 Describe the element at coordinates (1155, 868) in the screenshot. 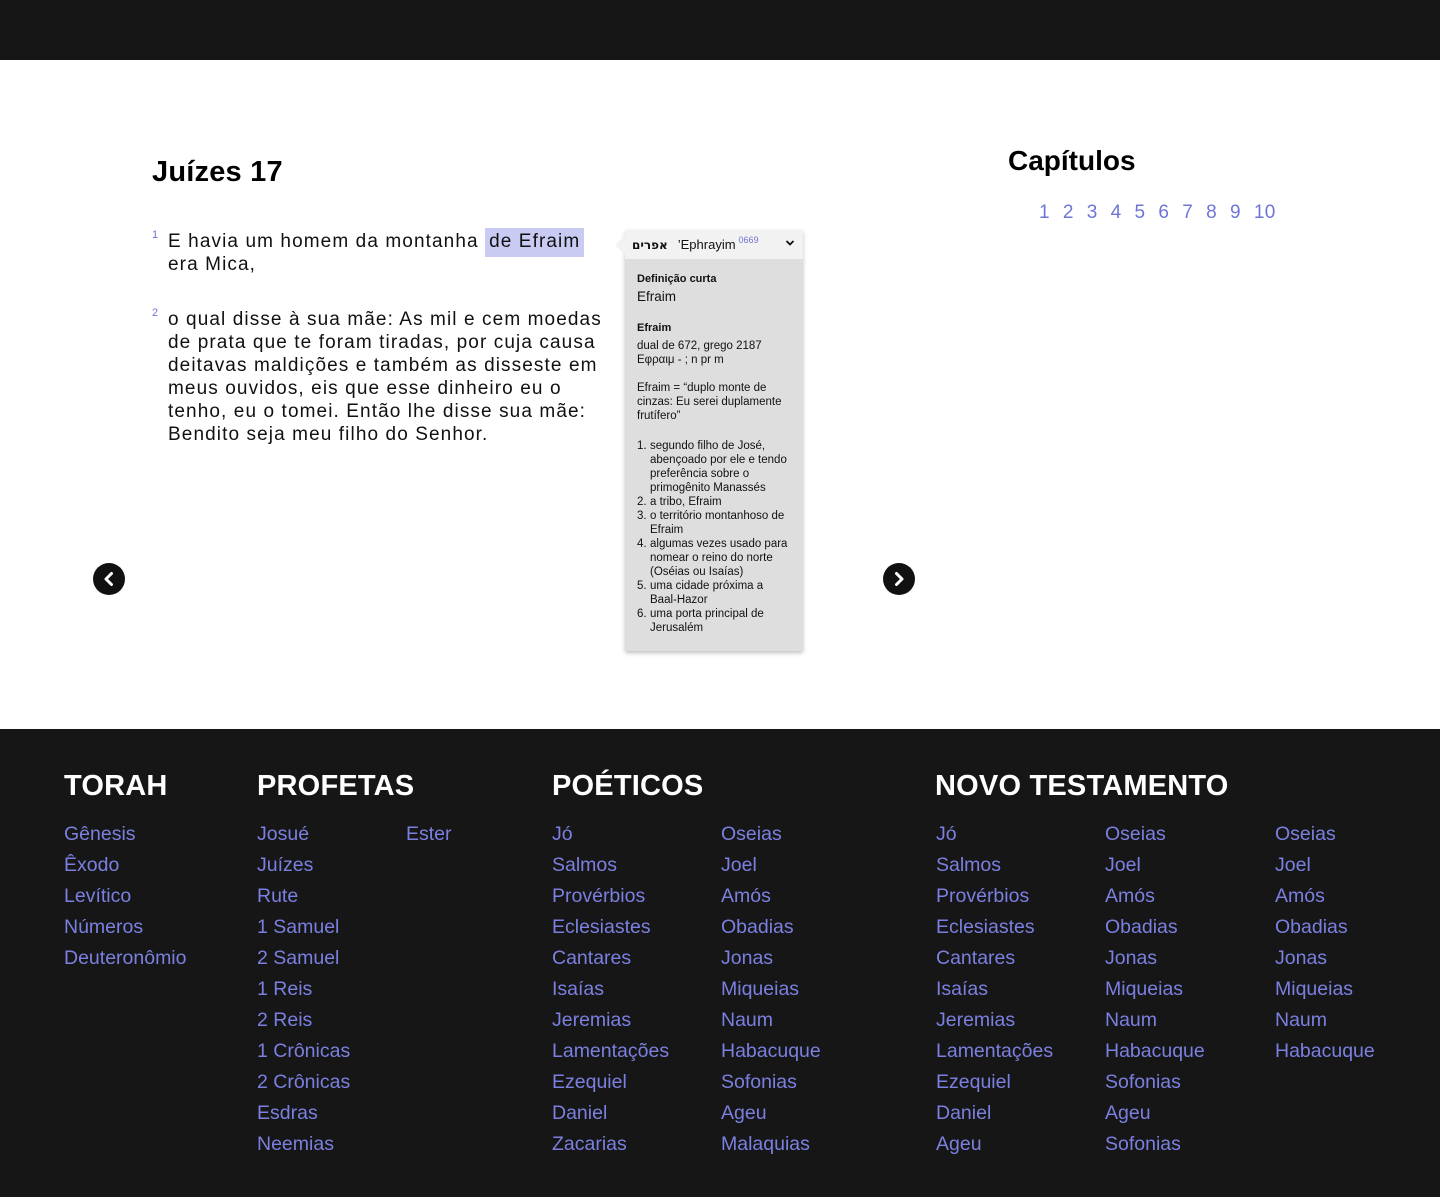

I see `book-list-item: Joel` at that location.